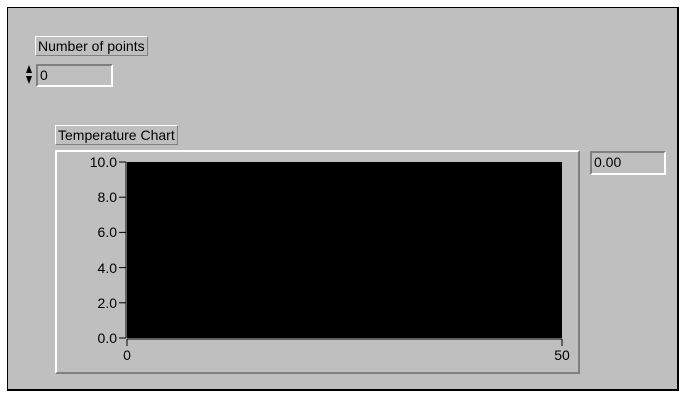  I want to click on y-tick-label: 2.0, so click(100, 303).